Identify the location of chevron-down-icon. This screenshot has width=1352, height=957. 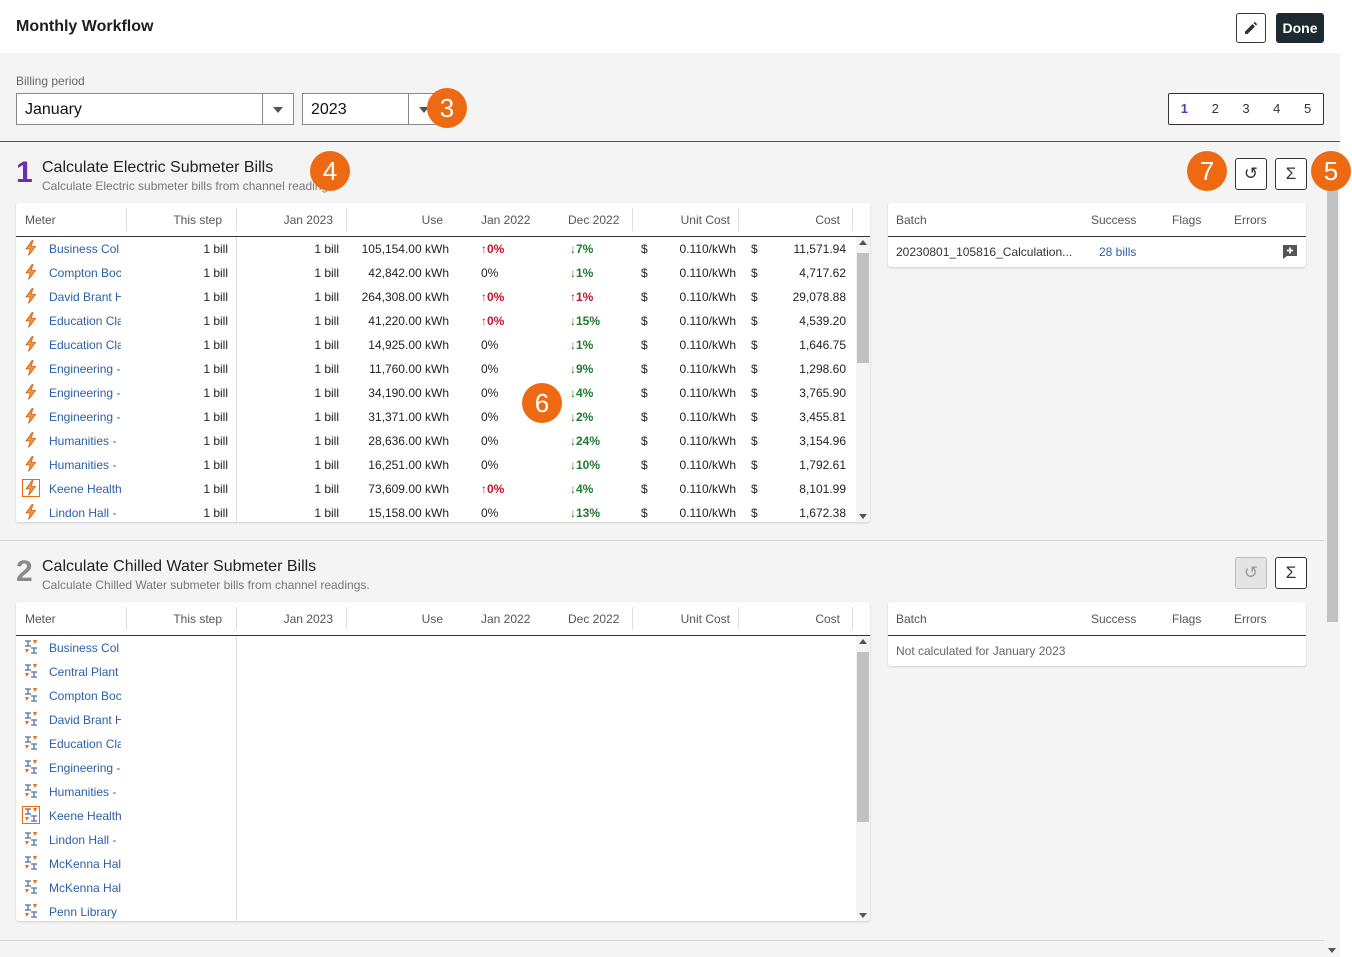
(277, 109).